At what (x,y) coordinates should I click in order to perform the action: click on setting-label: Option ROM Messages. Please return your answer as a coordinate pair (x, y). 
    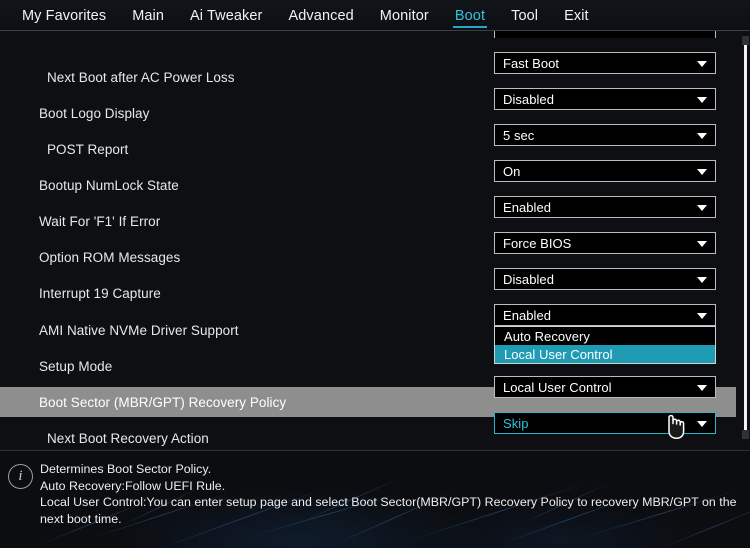
    Looking at the image, I should click on (110, 257).